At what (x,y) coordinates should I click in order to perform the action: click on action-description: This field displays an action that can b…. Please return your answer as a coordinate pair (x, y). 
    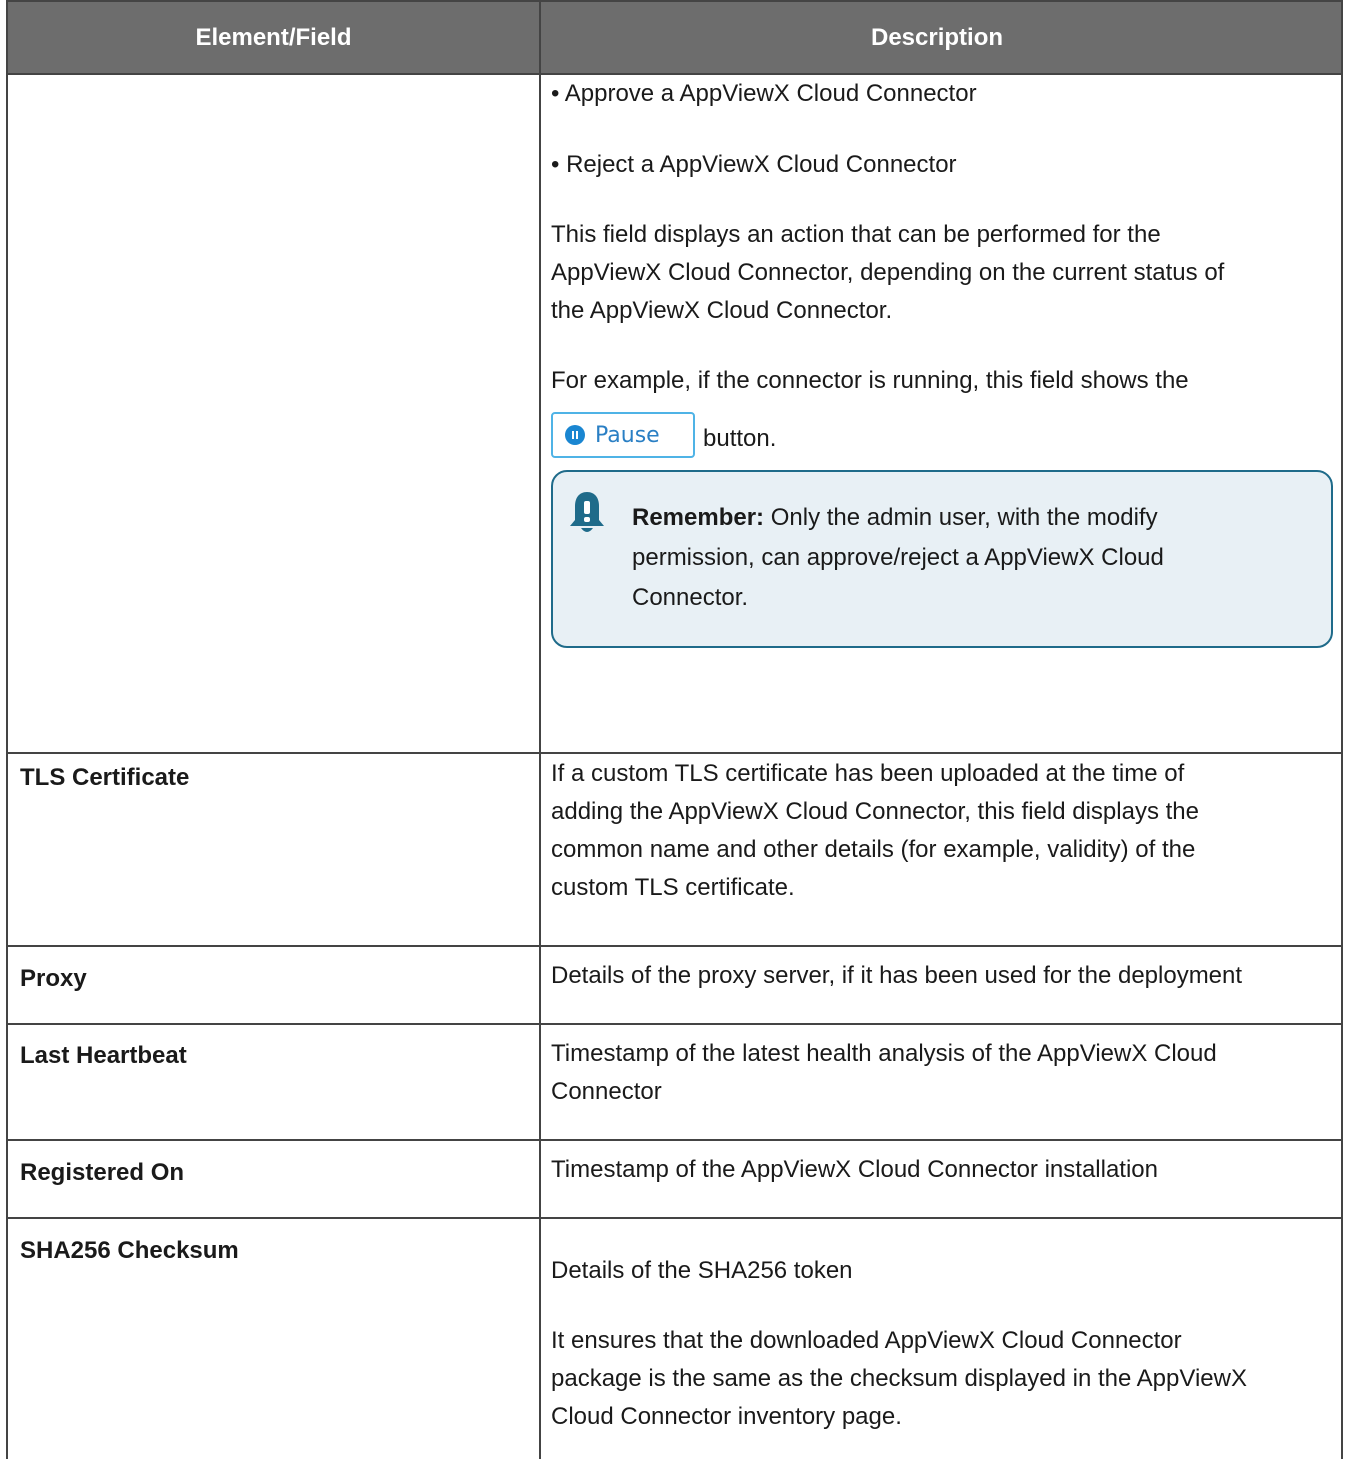
    Looking at the image, I should click on (942, 273).